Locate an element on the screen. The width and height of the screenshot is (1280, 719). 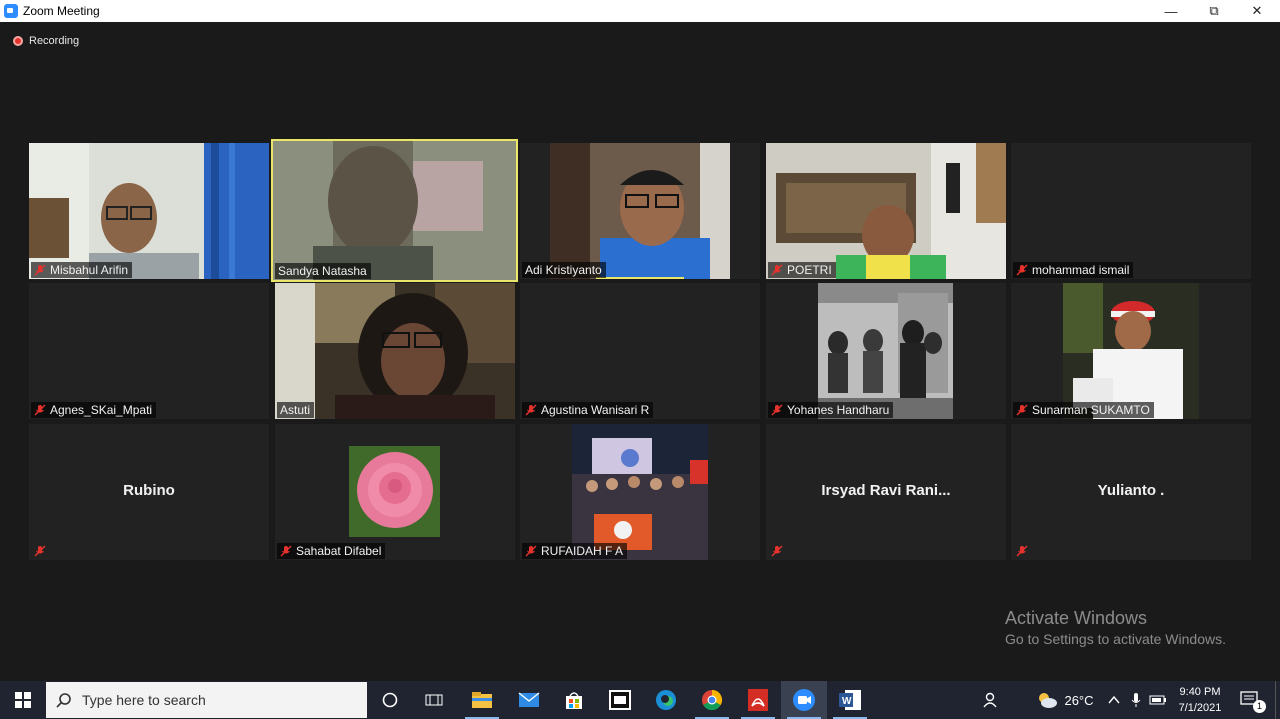
taskbar-search-input: Type here to search is located at coordinates (206, 700).